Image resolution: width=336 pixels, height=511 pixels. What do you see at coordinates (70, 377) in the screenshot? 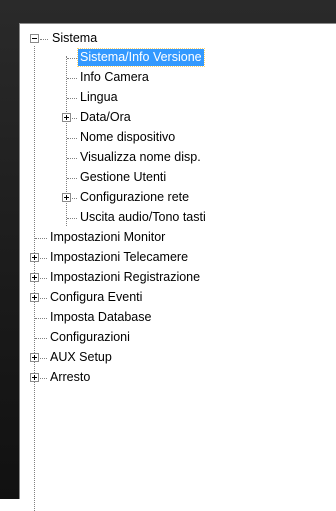
I see `tree-node-label: Arresto` at bounding box center [70, 377].